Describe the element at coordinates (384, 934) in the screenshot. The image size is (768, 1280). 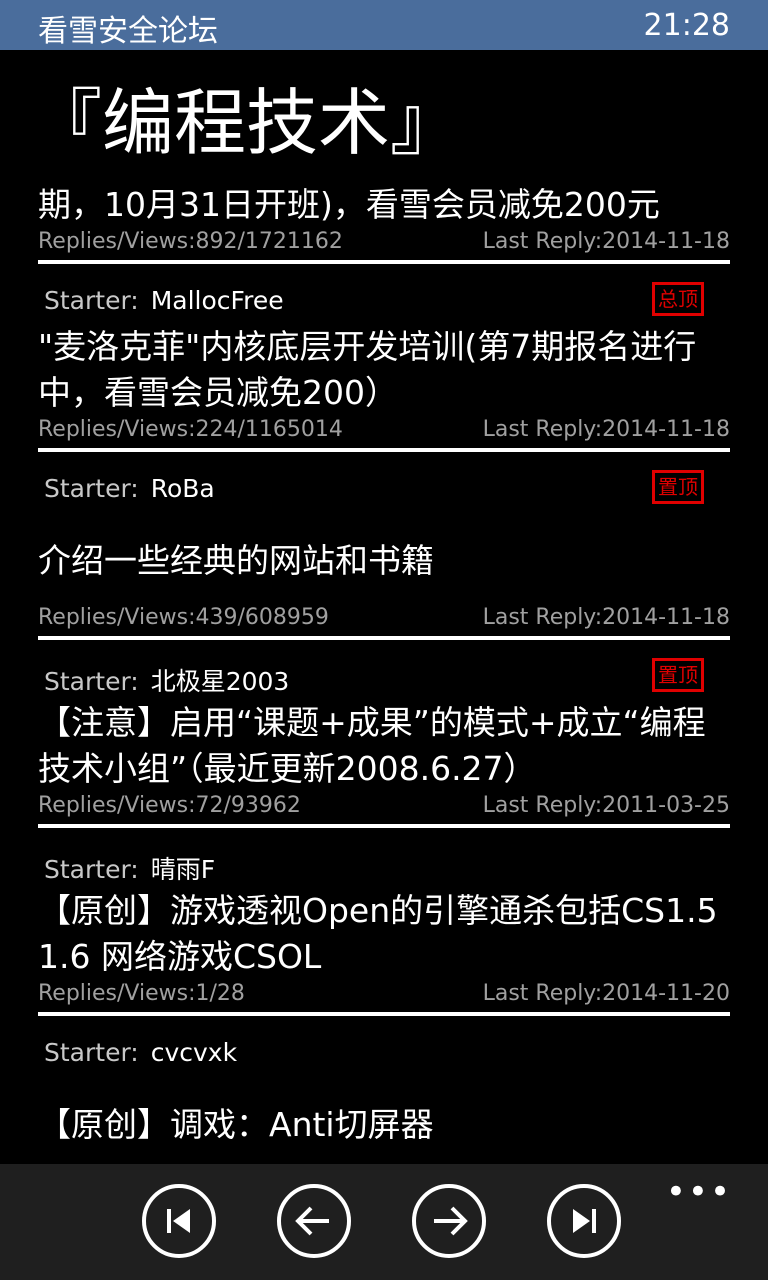
I see `thread-title: 【原创】游戏透视Open的引擎通杀包括CS1.5 1.6 网络游戏CSOL` at that location.